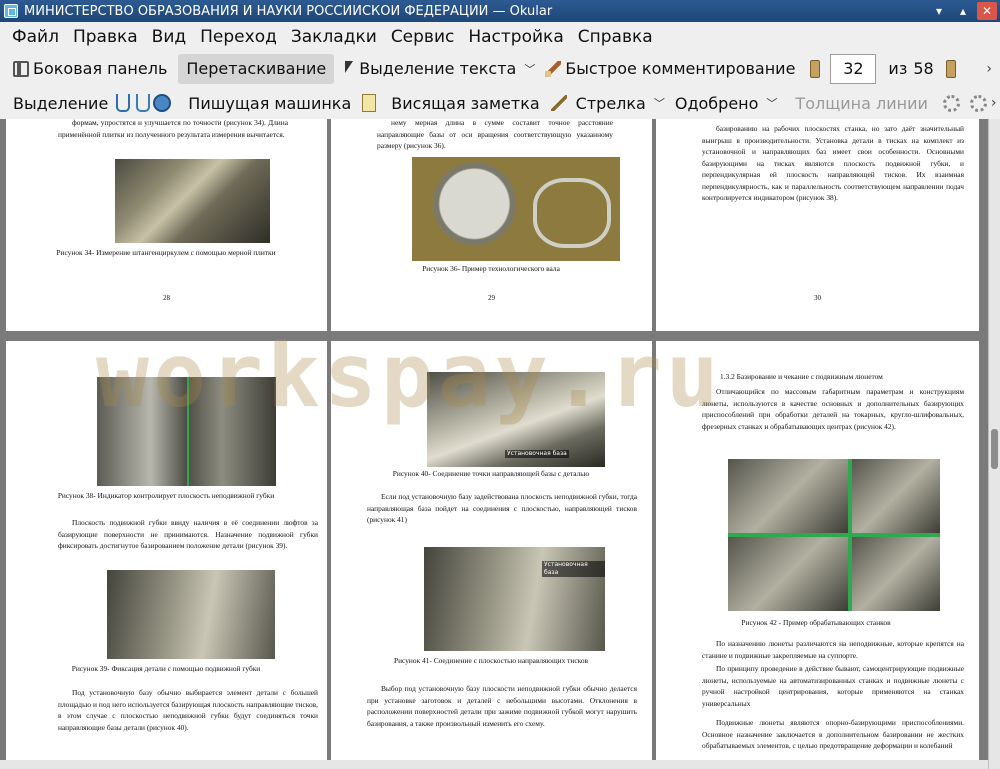 This screenshot has width=1000, height=769. I want to click on annotation-select-label: Выделение, so click(61, 103).